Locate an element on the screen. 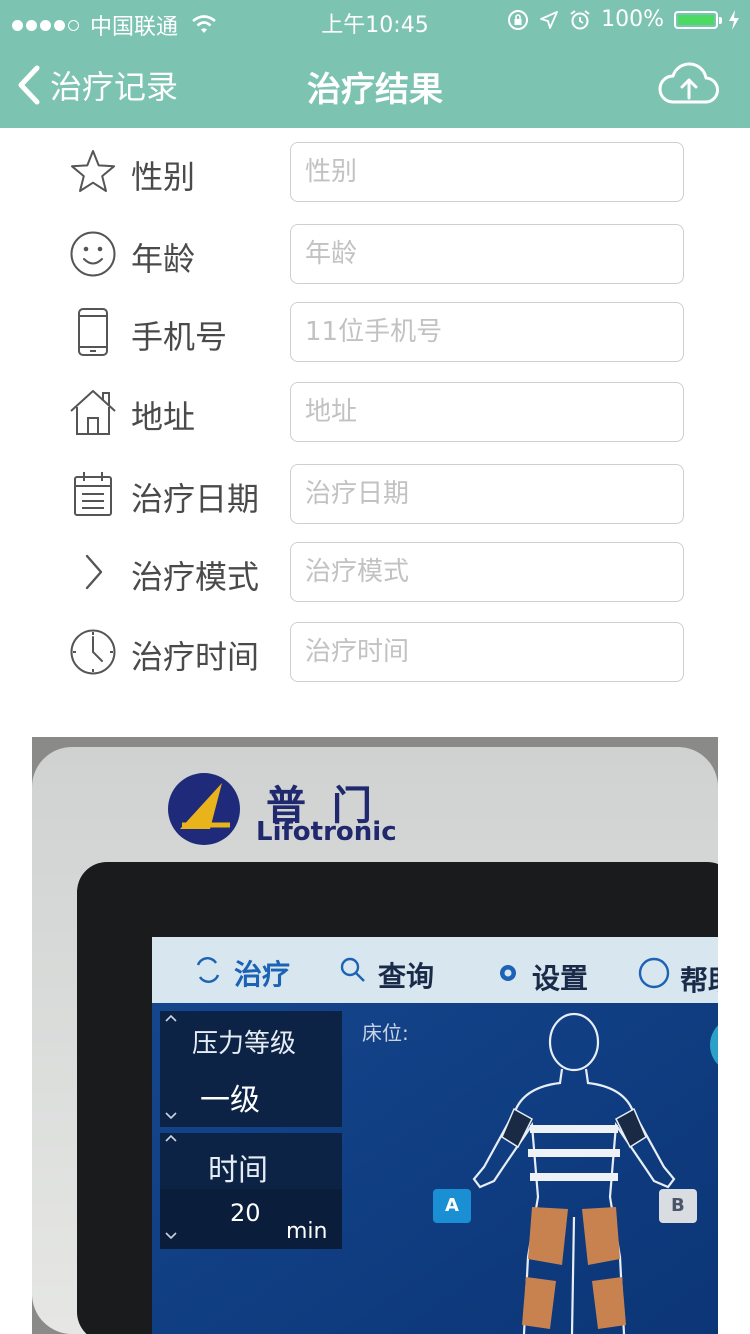  battery-percentage: 100% is located at coordinates (632, 19).